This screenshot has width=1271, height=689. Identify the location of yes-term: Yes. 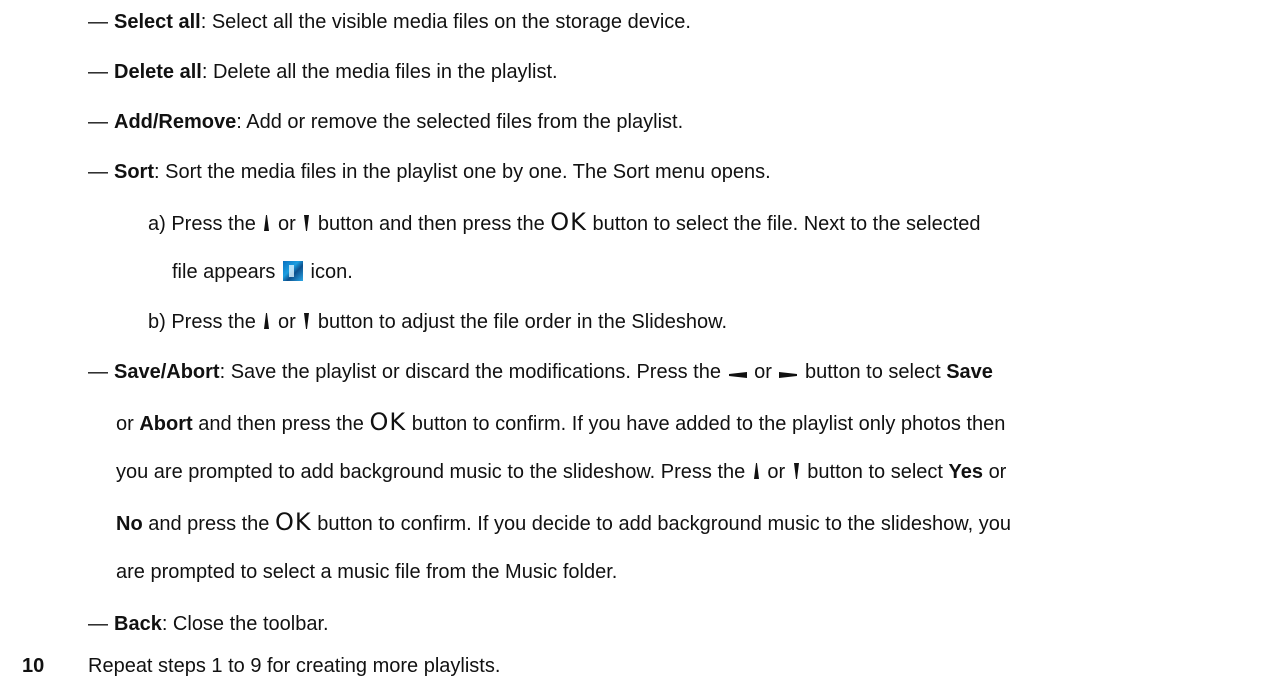
(965, 472).